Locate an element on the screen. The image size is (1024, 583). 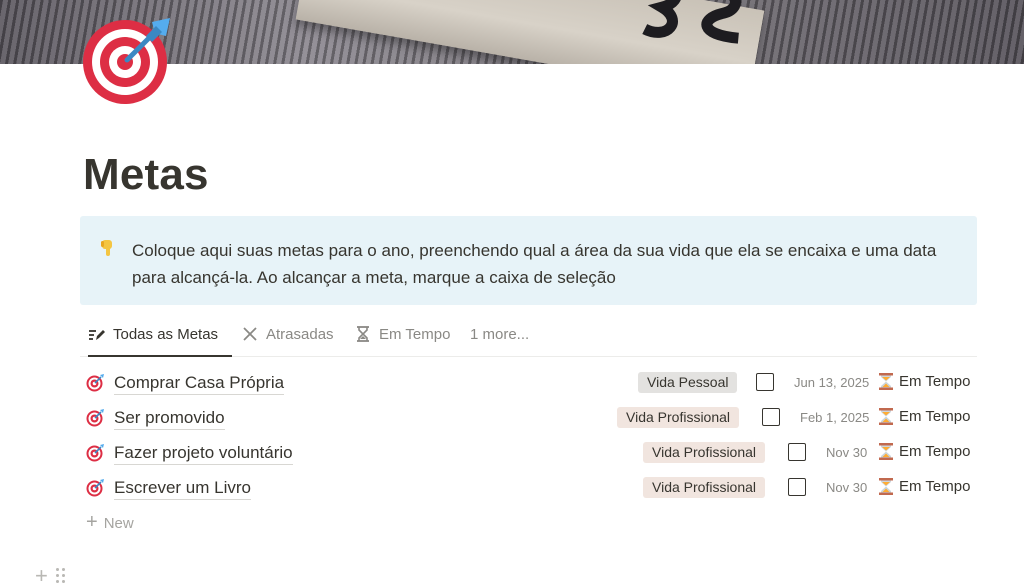
page-title: Metas is located at coordinates (146, 175).